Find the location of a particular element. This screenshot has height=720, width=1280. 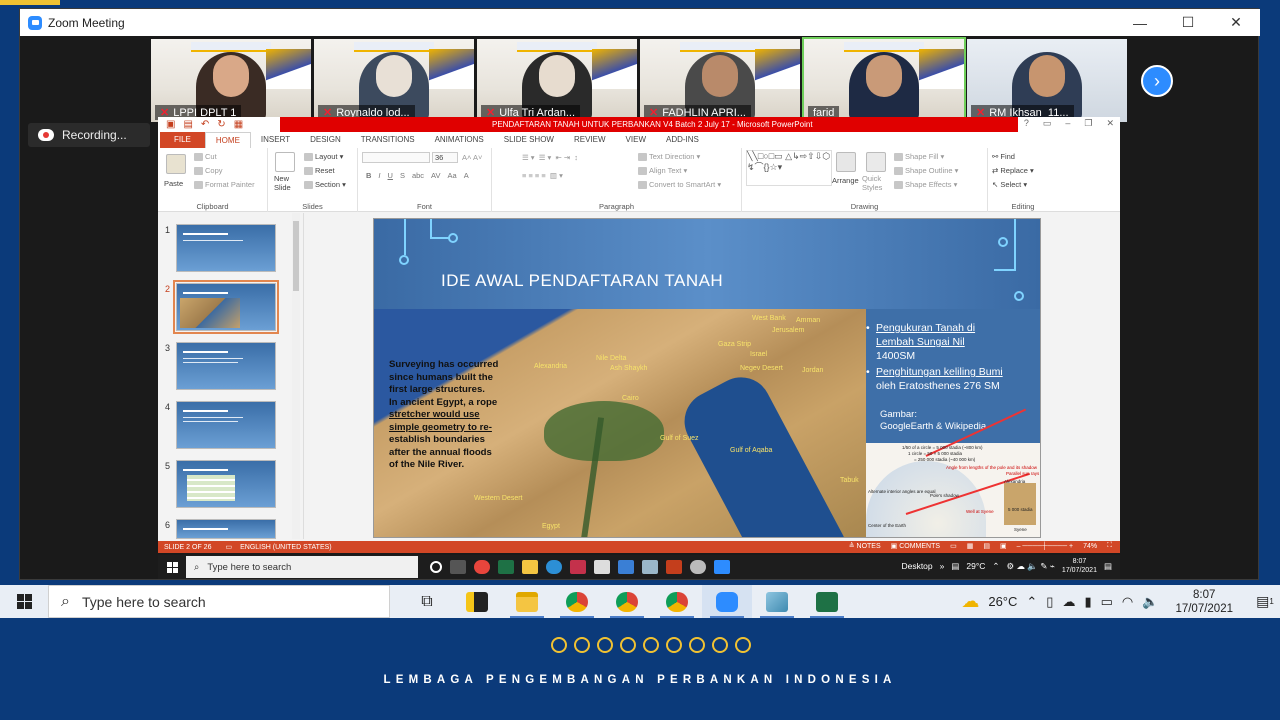

edge-icon is located at coordinates (554, 567).